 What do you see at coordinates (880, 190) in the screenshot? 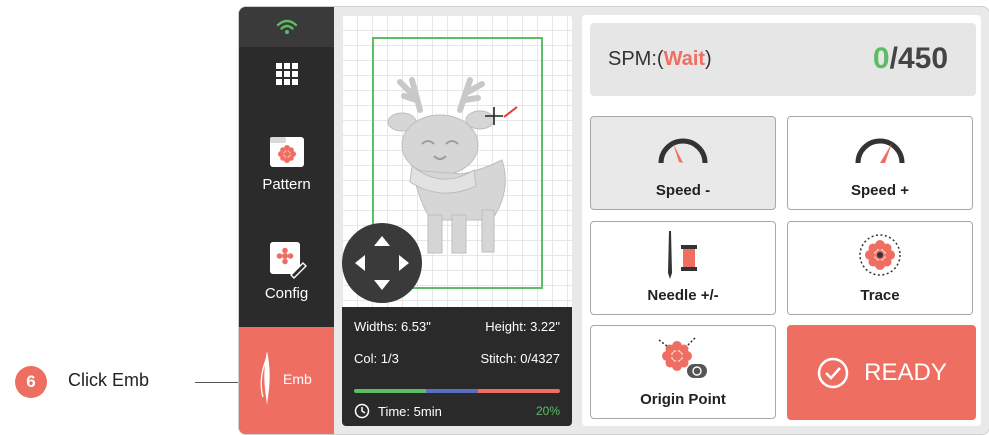
I see `button-label: Speed +` at bounding box center [880, 190].